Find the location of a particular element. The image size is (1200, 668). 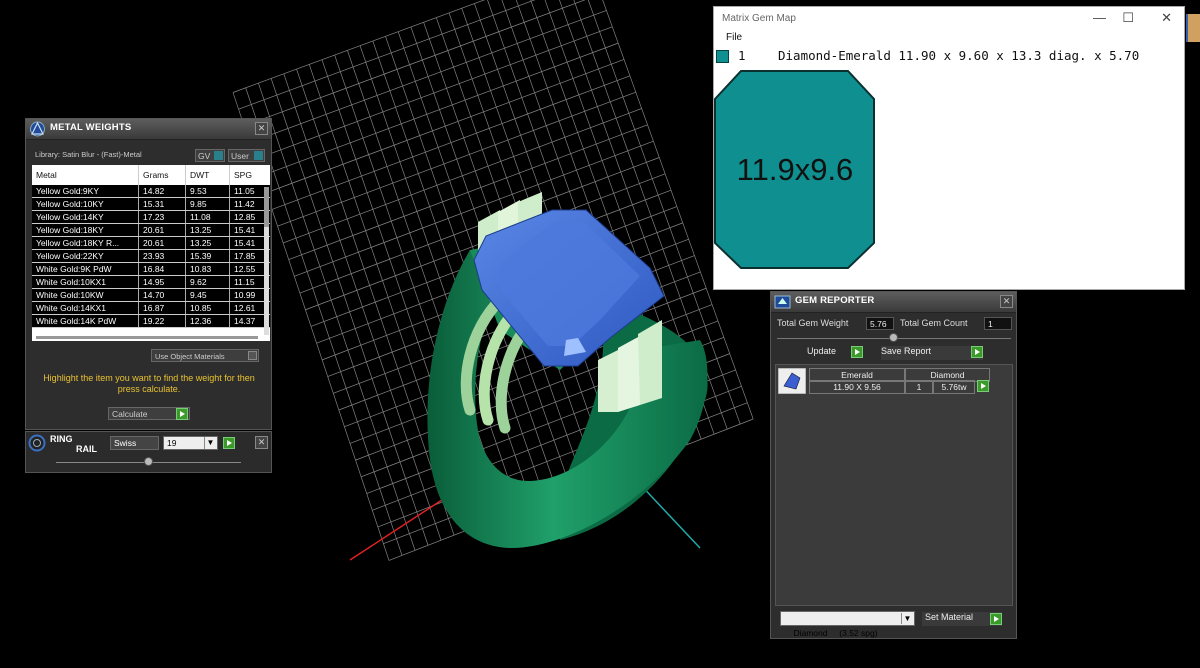

set-material-button: Set Material is located at coordinates (962, 619).